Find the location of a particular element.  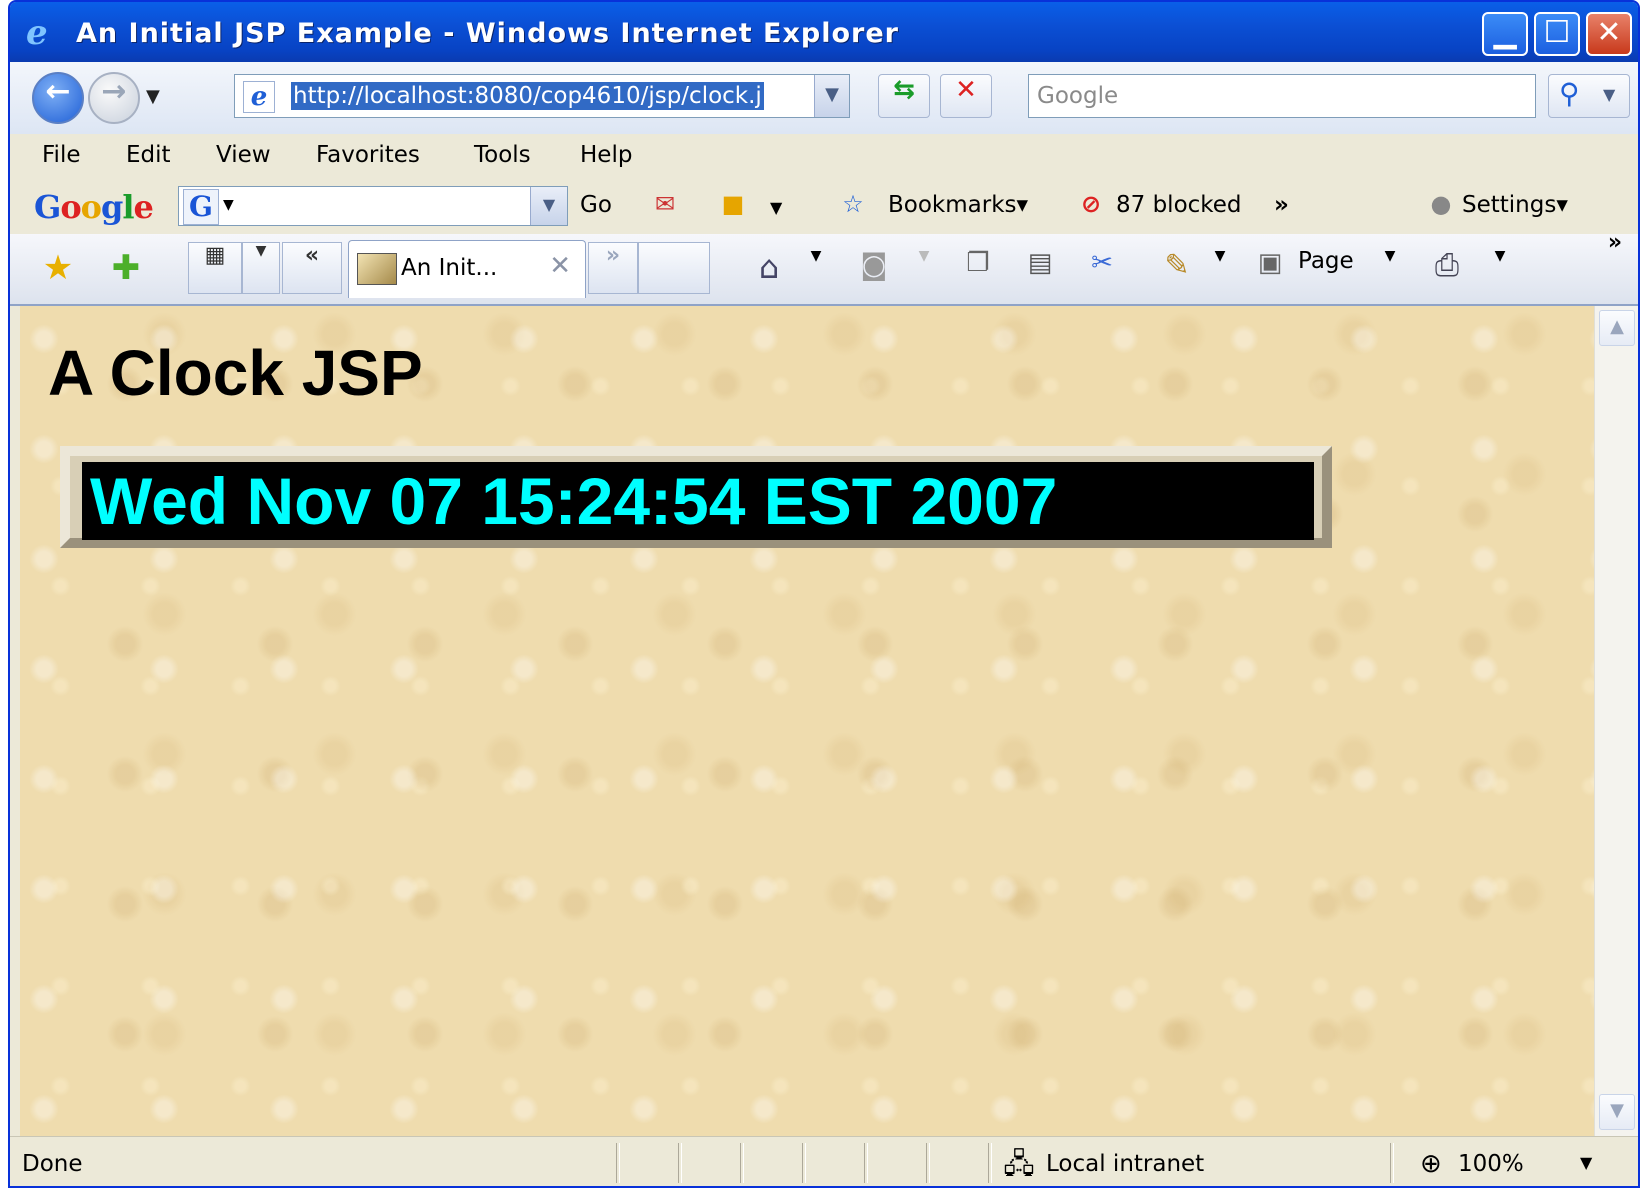

zoom-icon: ⊕ is located at coordinates (1431, 1164).